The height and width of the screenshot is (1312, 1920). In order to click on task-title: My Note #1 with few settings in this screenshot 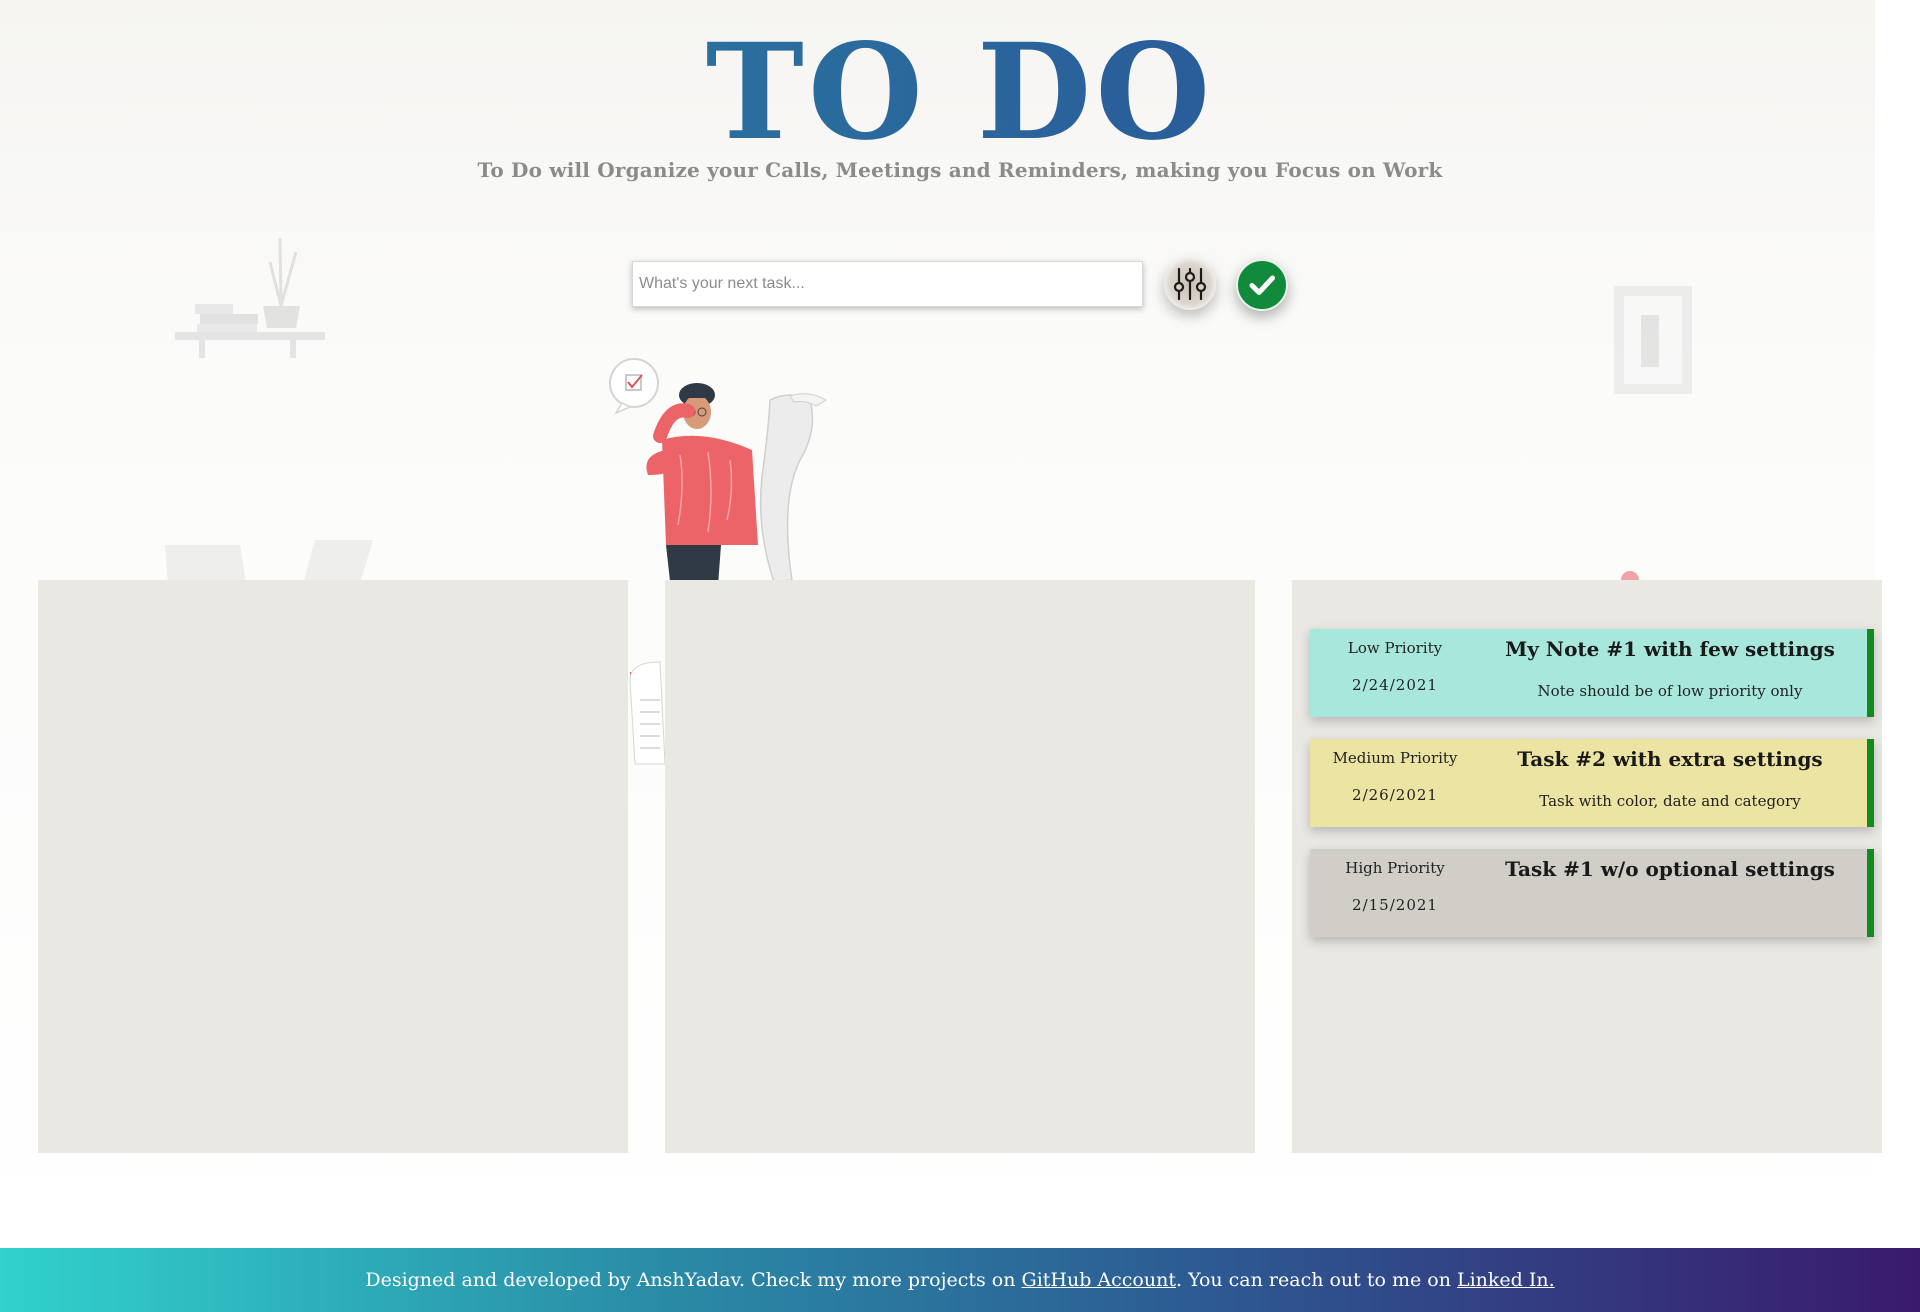, I will do `click(1670, 649)`.